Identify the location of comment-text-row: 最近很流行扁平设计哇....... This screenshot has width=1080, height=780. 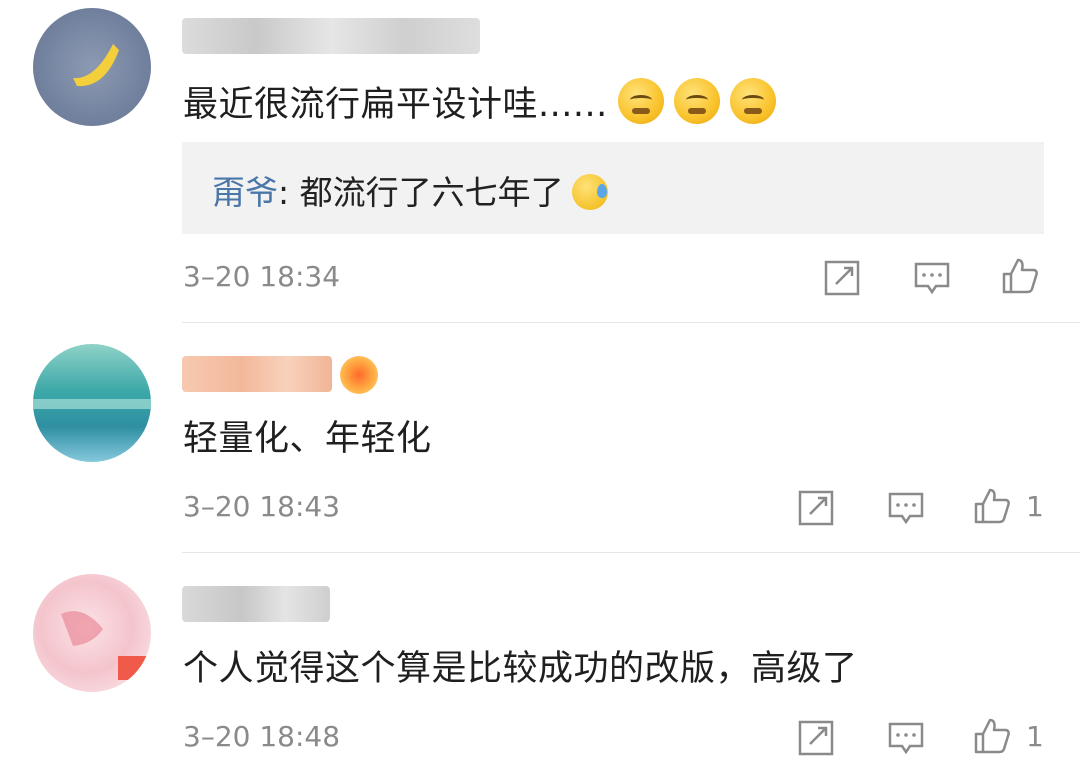
(479, 101).